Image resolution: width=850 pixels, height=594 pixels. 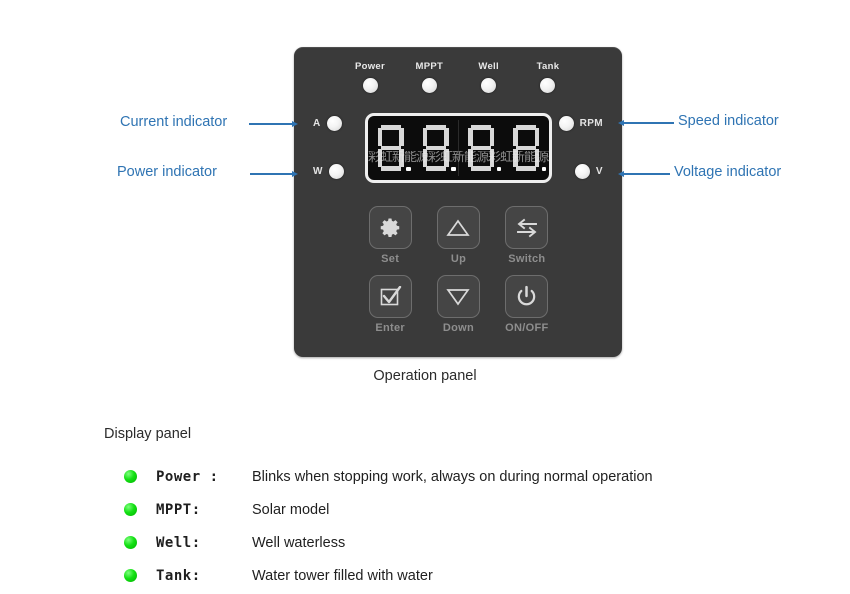 What do you see at coordinates (548, 66) in the screenshot?
I see `status-led-tank-label: Tank` at bounding box center [548, 66].